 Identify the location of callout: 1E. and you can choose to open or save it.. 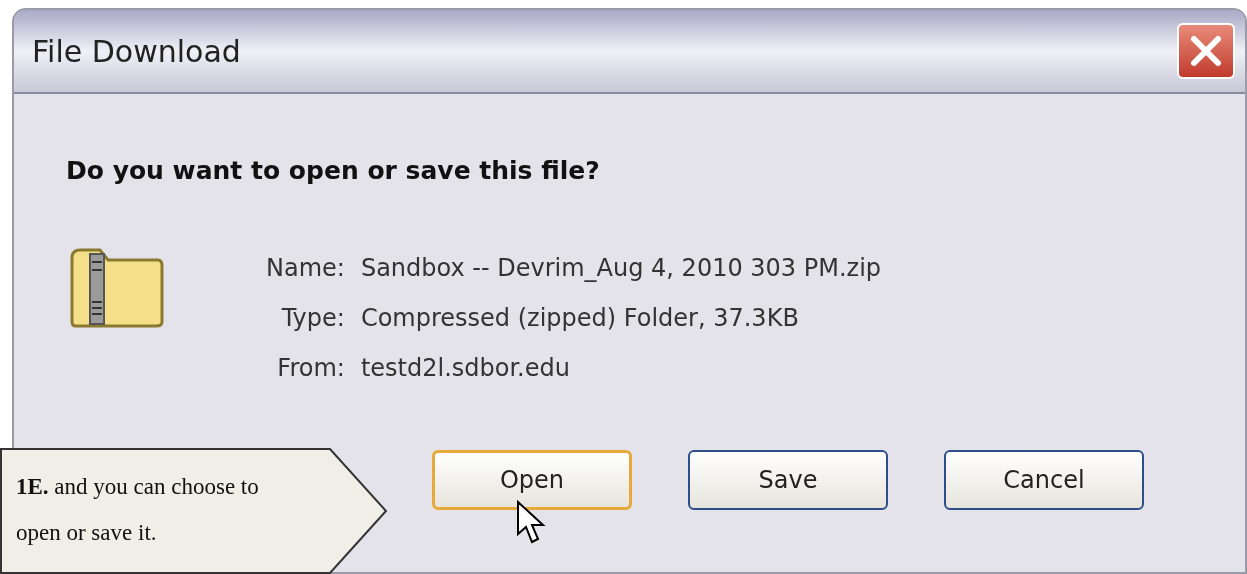
(194, 511).